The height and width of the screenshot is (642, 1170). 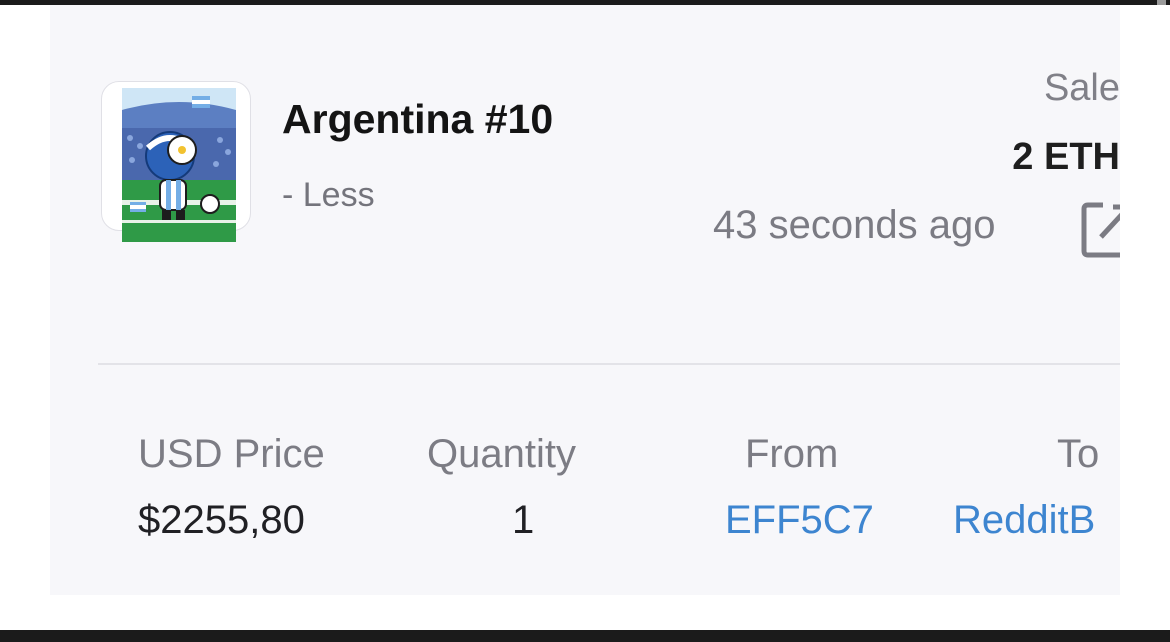 I want to click on section-divider, so click(x=609, y=364).